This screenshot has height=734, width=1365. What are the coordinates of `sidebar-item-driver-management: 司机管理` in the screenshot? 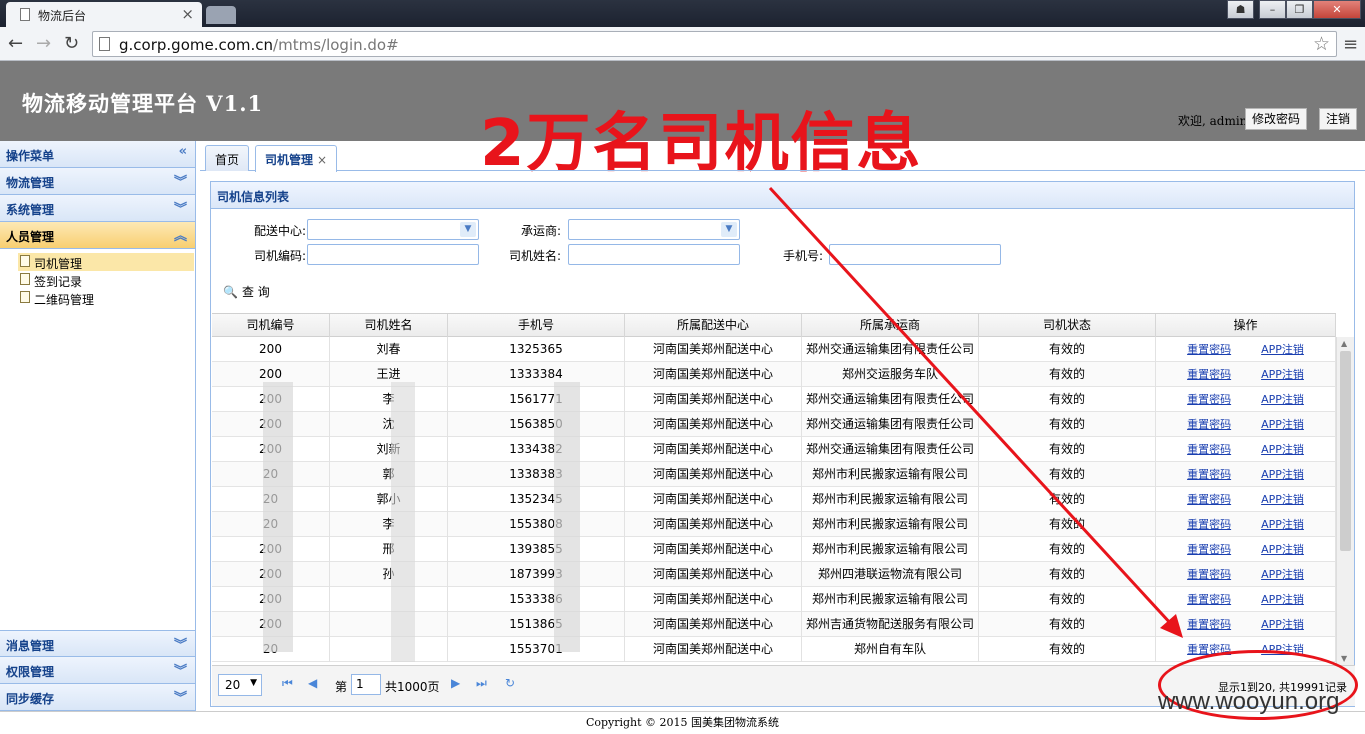 It's located at (106, 262).